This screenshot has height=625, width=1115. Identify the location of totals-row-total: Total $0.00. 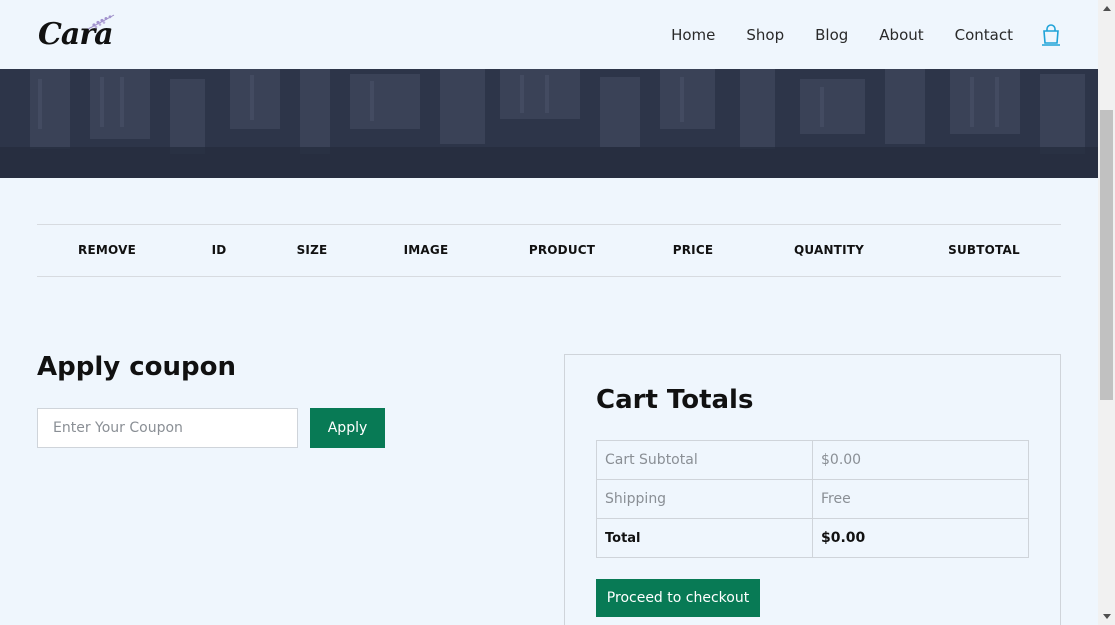
(812, 538).